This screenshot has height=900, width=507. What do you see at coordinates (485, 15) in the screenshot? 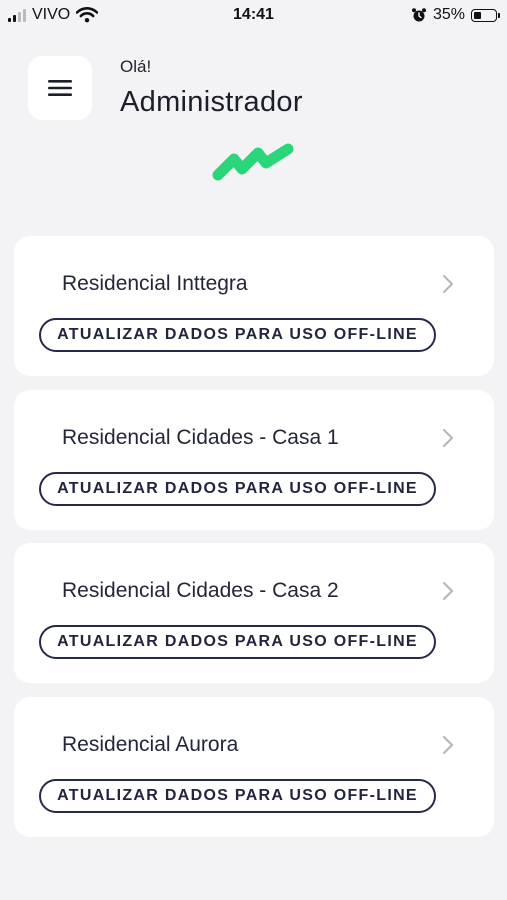
I see `battery-icon` at bounding box center [485, 15].